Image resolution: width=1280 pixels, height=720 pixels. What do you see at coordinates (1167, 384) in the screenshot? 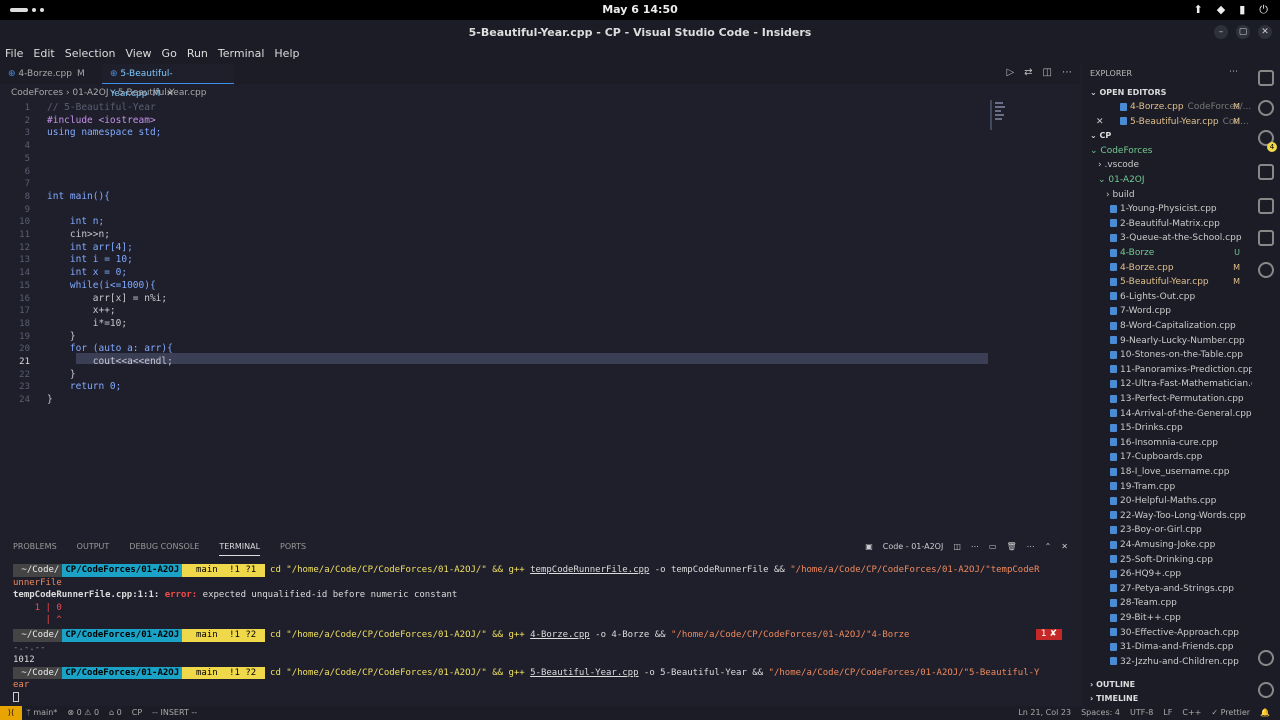
I see `file-item: 12-Ultra-Fast-Mathematician.cpp` at bounding box center [1167, 384].